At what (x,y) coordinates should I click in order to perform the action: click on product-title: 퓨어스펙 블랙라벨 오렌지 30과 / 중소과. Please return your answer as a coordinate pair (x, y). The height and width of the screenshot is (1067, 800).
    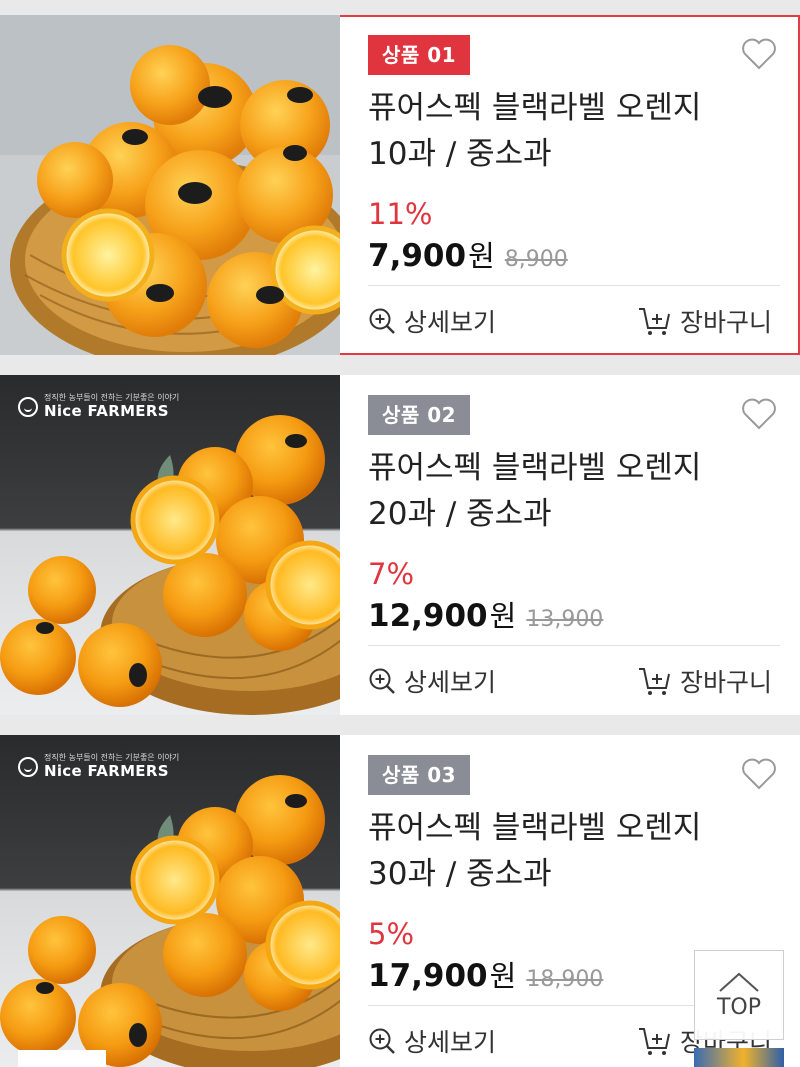
    Looking at the image, I should click on (570, 851).